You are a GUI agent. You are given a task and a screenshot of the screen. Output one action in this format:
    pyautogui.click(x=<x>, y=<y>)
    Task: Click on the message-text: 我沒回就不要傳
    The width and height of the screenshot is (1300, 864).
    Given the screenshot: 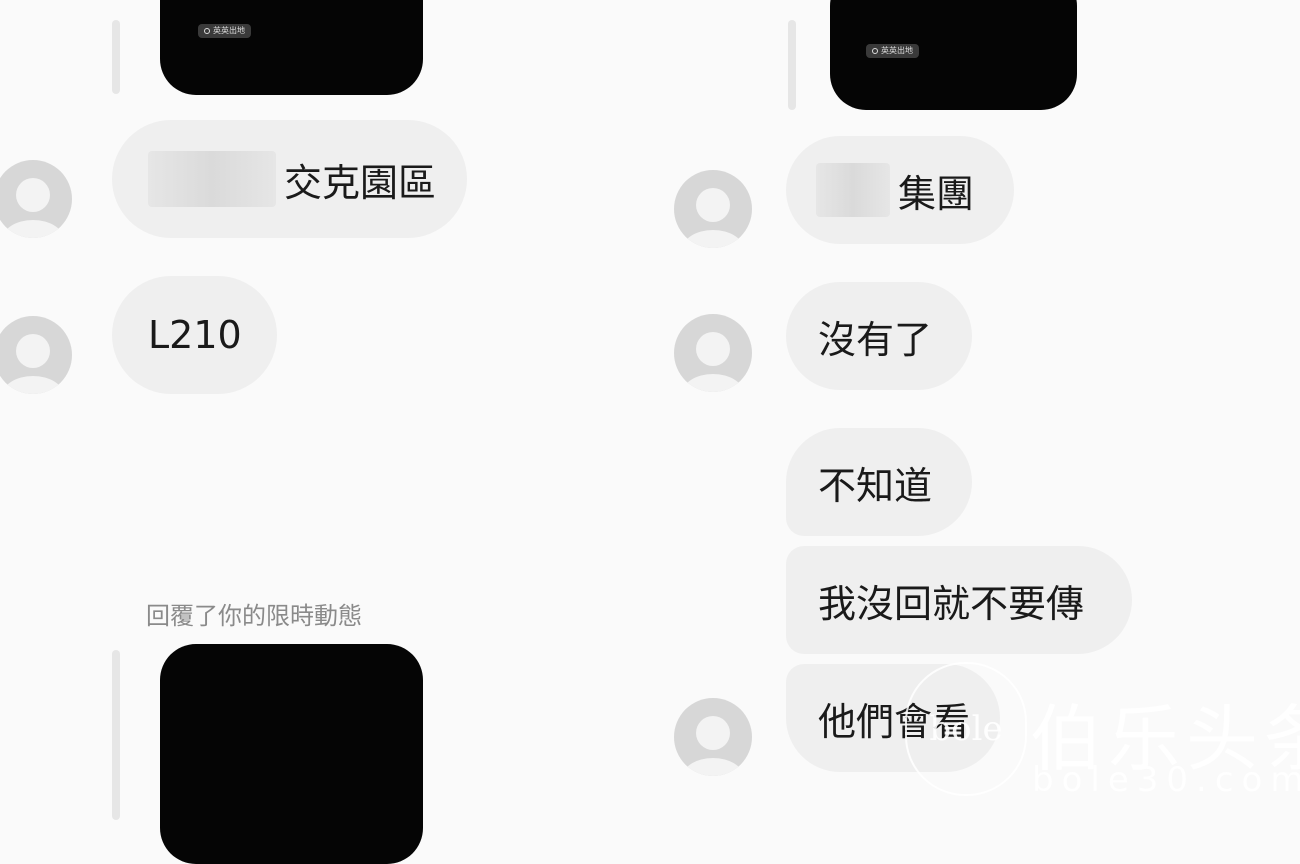 What is the action you would take?
    pyautogui.click(x=951, y=603)
    